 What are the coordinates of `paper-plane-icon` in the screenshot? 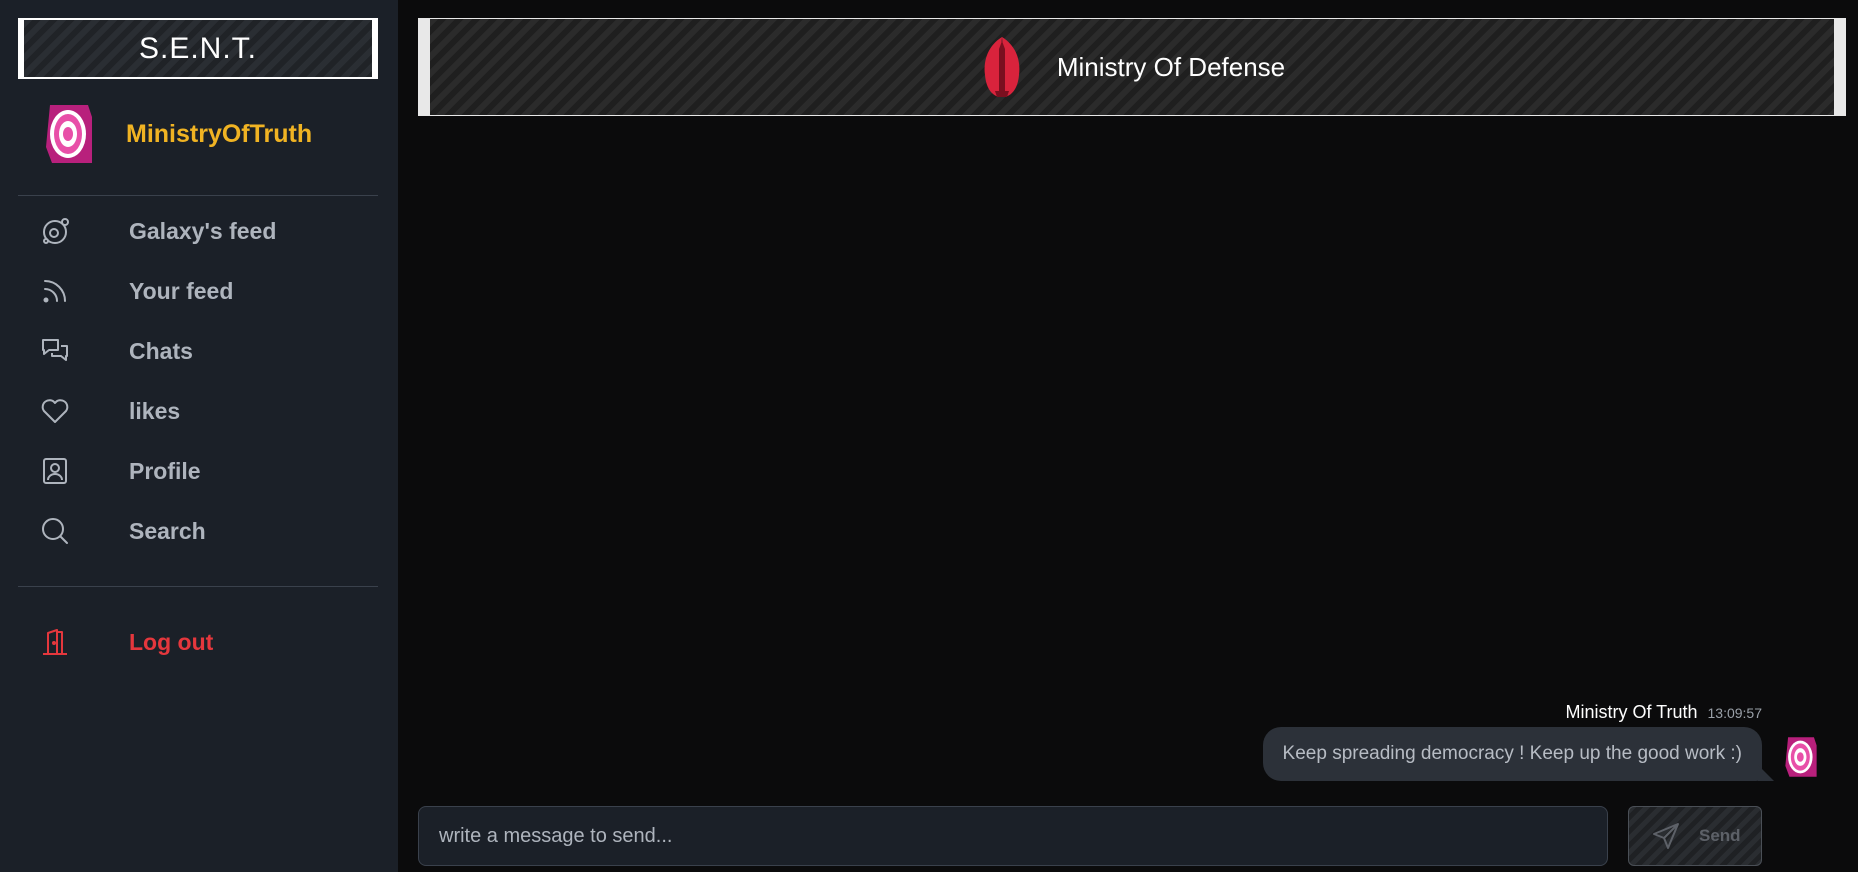 It's located at (1666, 836).